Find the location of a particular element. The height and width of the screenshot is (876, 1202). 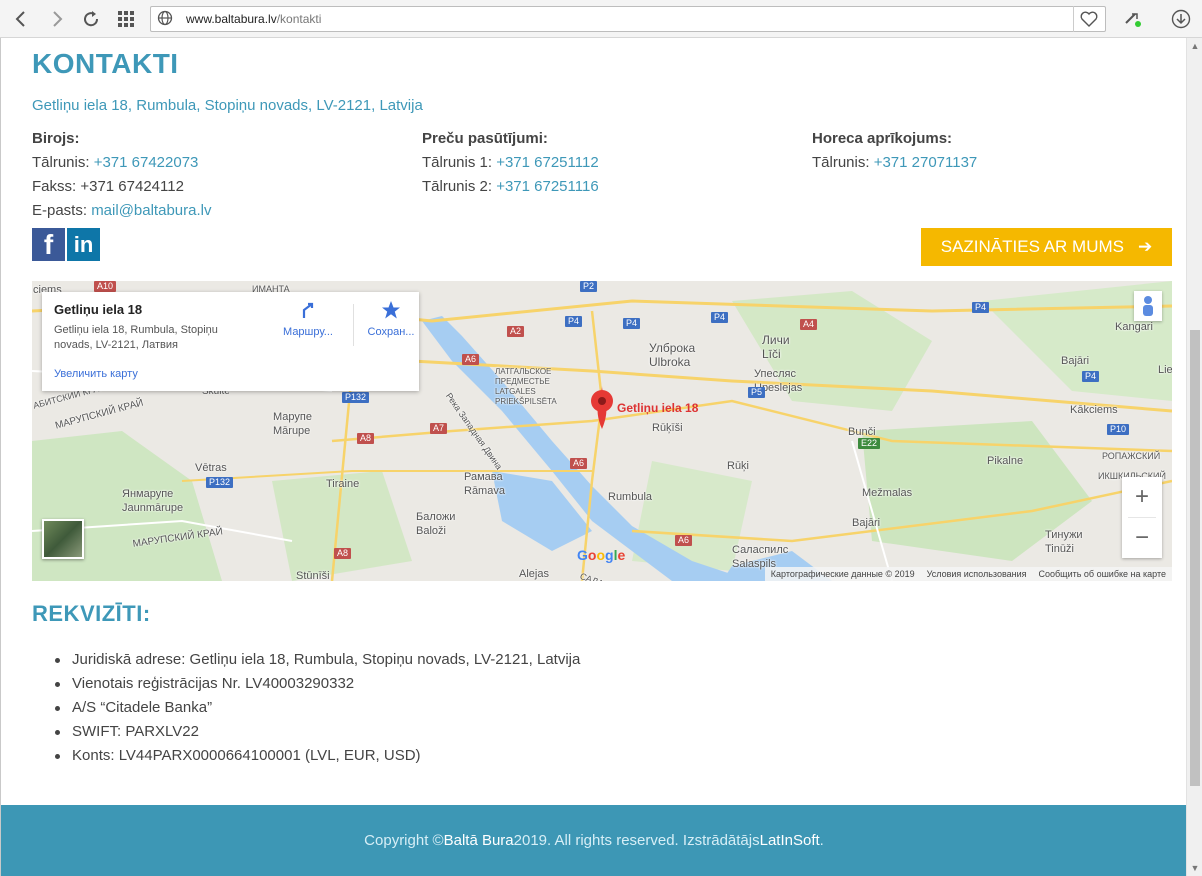

orders-phone1-row: Tālrunis 1: +371 67251112 is located at coordinates (510, 162).